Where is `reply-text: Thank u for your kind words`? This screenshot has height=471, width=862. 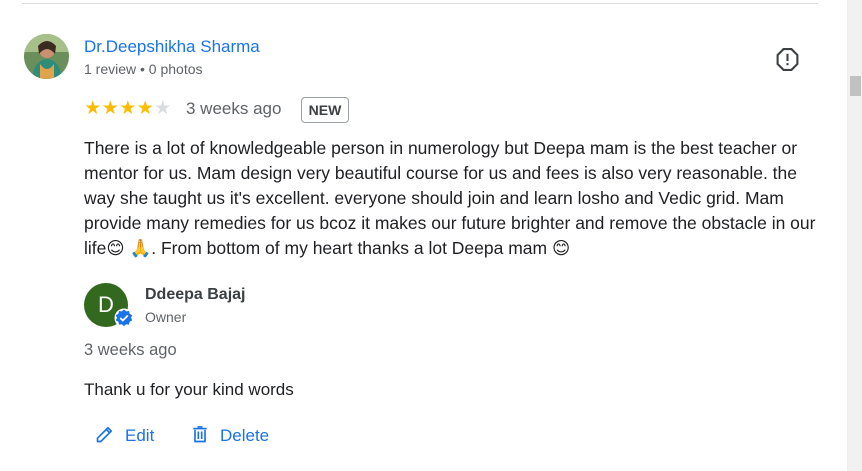
reply-text: Thank u for your kind words is located at coordinates (189, 389).